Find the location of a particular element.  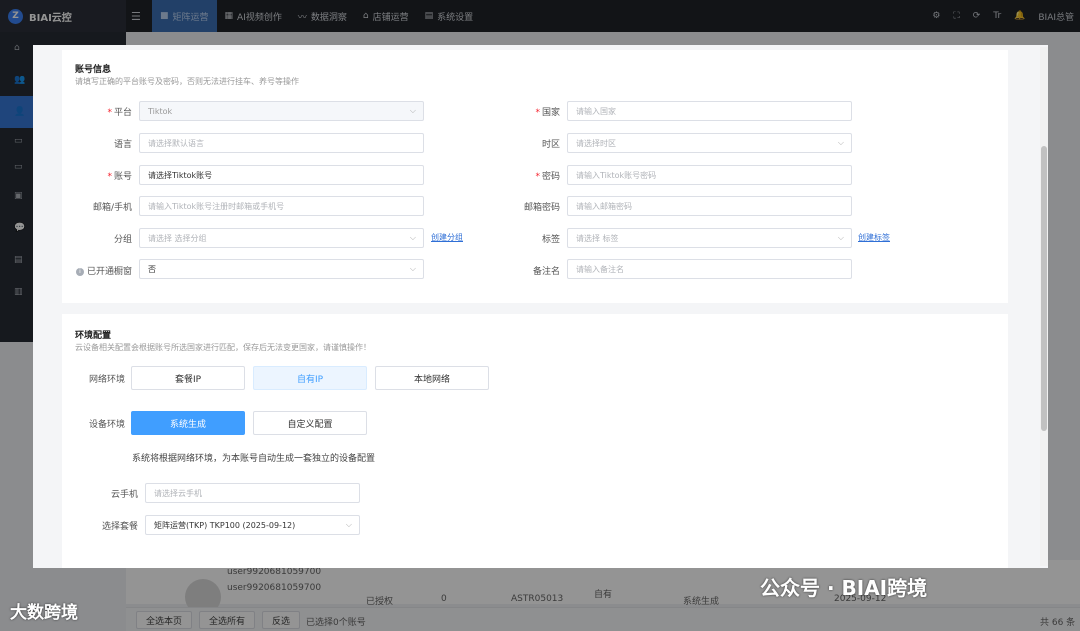

password-label: * 密码 is located at coordinates (547, 177).